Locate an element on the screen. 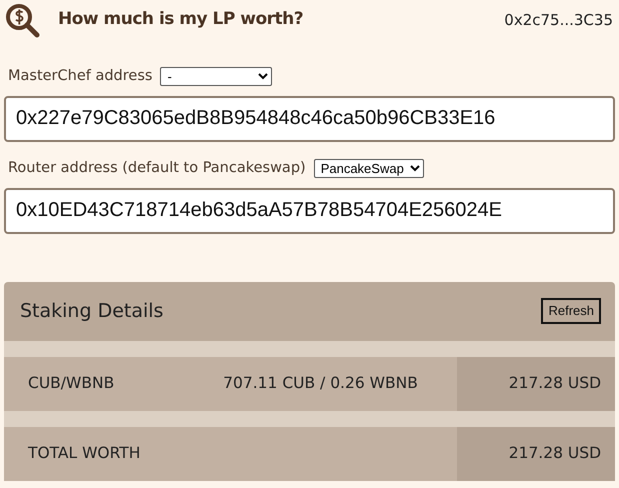 The image size is (619, 488). field-label: MasterChef address is located at coordinates (80, 76).